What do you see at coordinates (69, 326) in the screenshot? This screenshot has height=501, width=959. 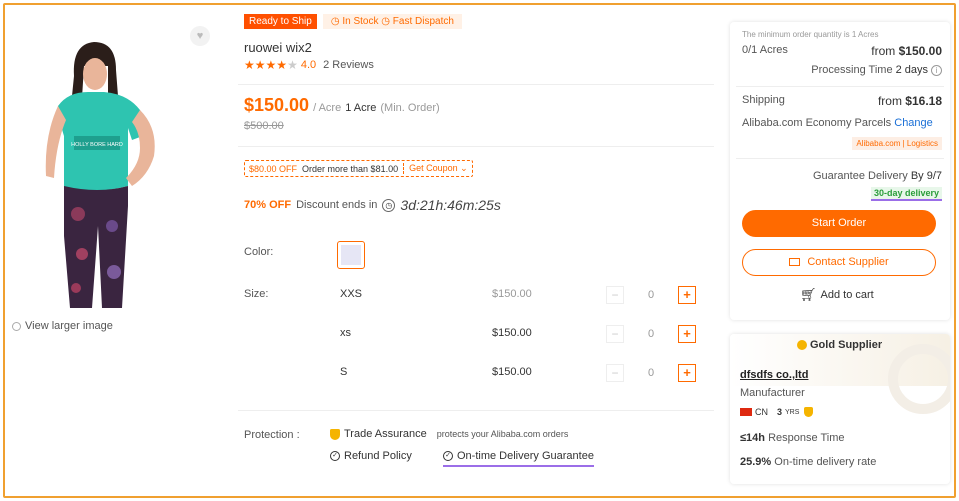 I see `view-larger-label: View larger image` at bounding box center [69, 326].